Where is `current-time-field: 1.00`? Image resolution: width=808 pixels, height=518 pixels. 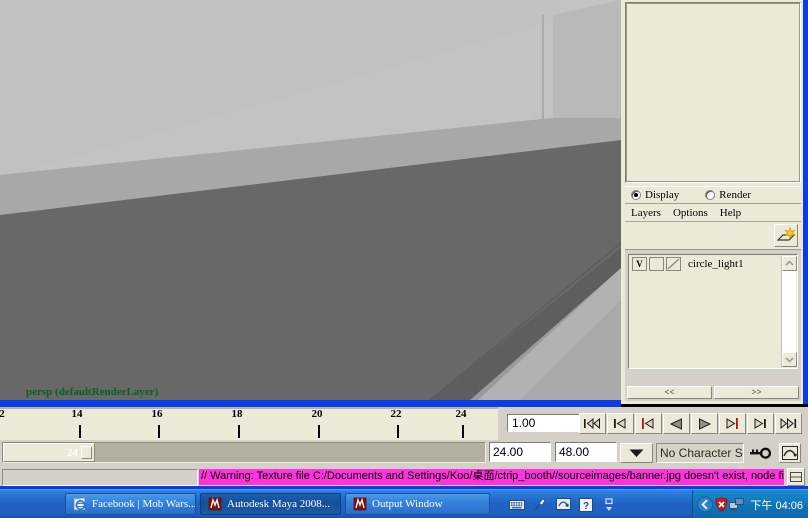
current-time-field: 1.00 is located at coordinates (543, 423).